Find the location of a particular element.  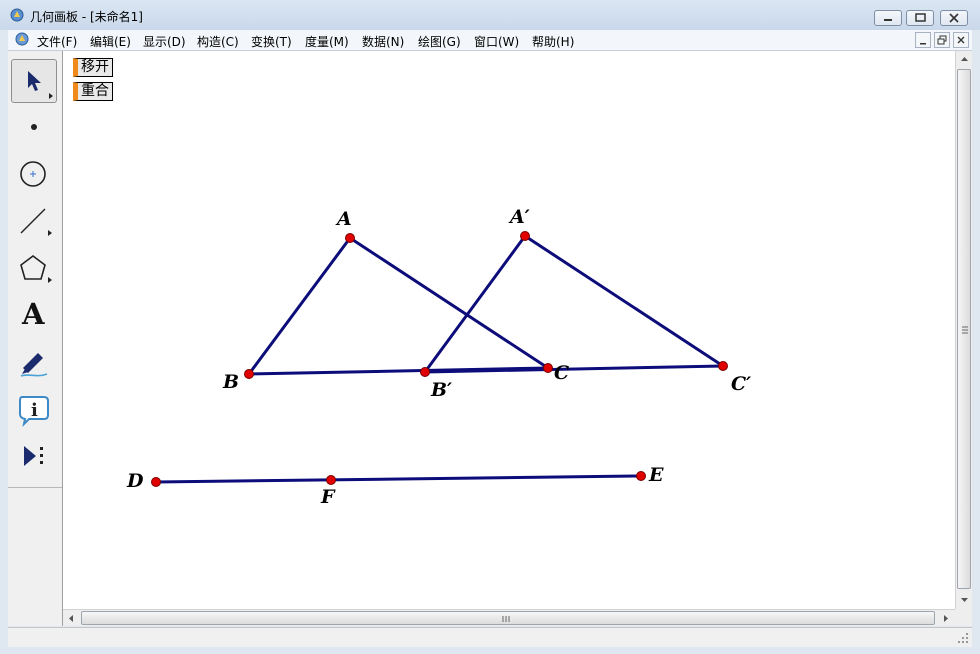

window-restore-button is located at coordinates (920, 18).